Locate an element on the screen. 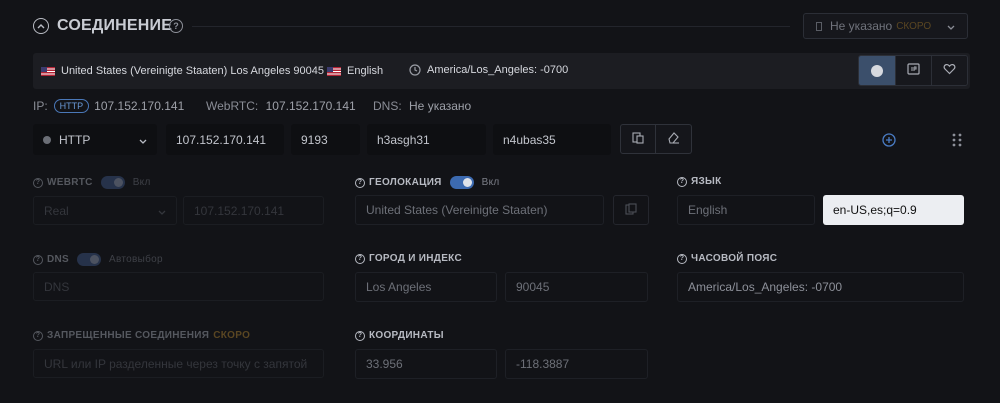  ip-status: IP: HTTP 107.152.170.141 is located at coordinates (108, 106).